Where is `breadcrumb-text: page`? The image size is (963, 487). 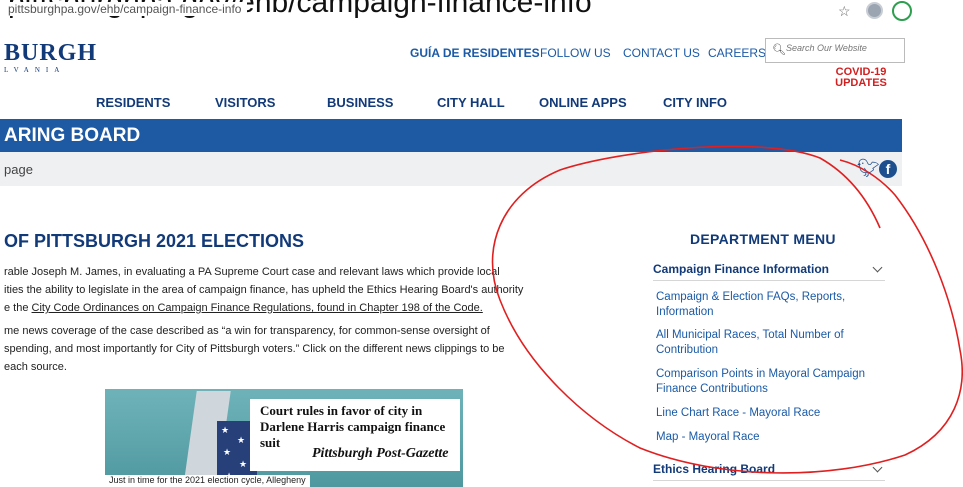 breadcrumb-text: page is located at coordinates (18, 169).